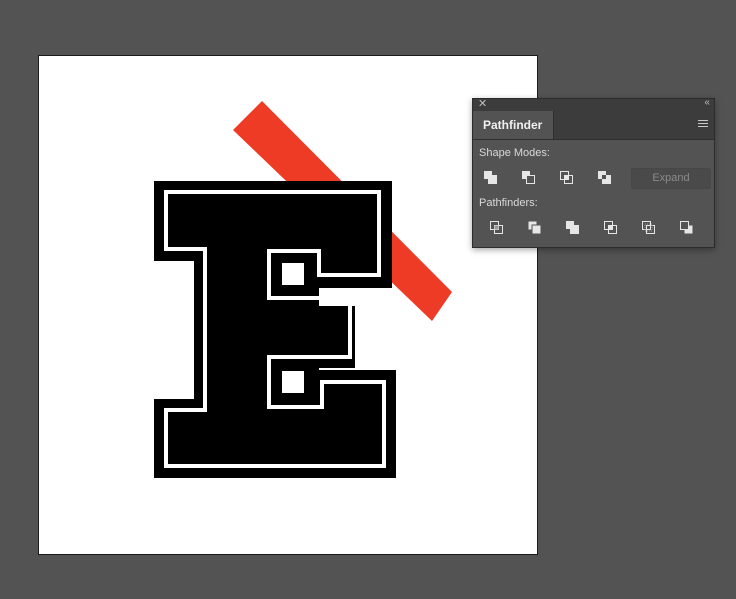  I want to click on panel-title-bar: ✕ ‹‹, so click(593, 104).